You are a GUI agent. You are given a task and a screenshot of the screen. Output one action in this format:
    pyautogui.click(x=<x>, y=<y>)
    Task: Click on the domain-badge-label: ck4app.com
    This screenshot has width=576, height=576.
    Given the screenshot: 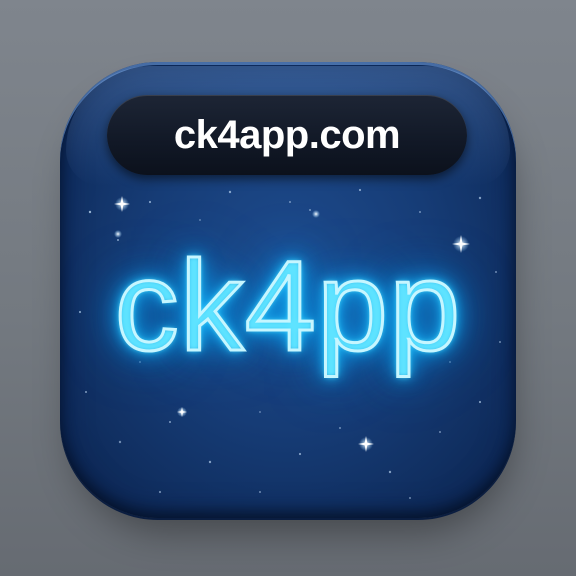 What is the action you would take?
    pyautogui.click(x=287, y=134)
    